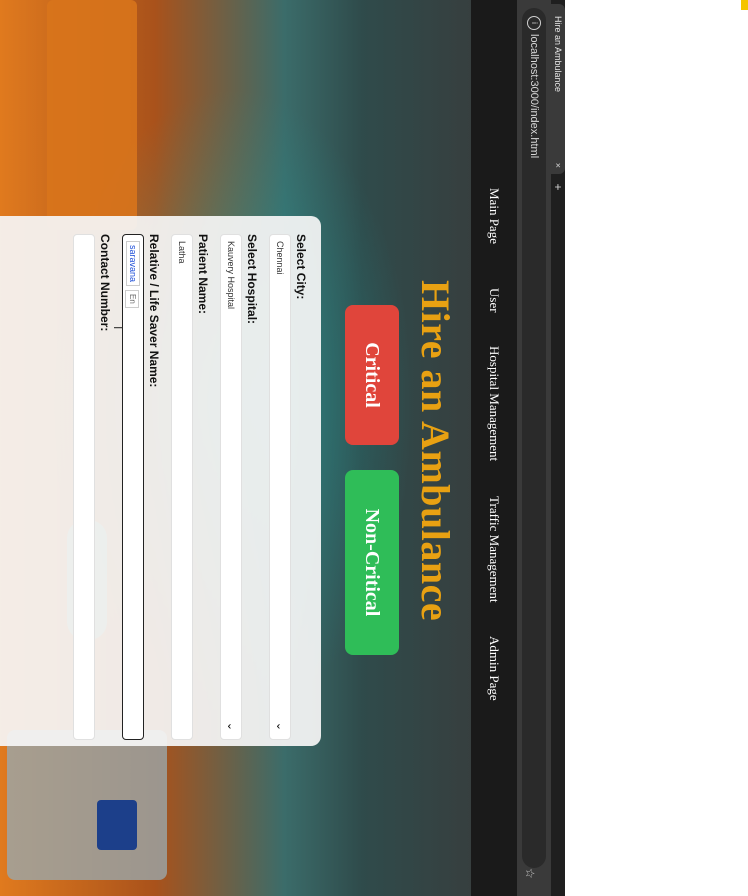 The image size is (748, 896). Describe the element at coordinates (105, 283) in the screenshot. I see `contact-number-label: Contact Number:` at that location.